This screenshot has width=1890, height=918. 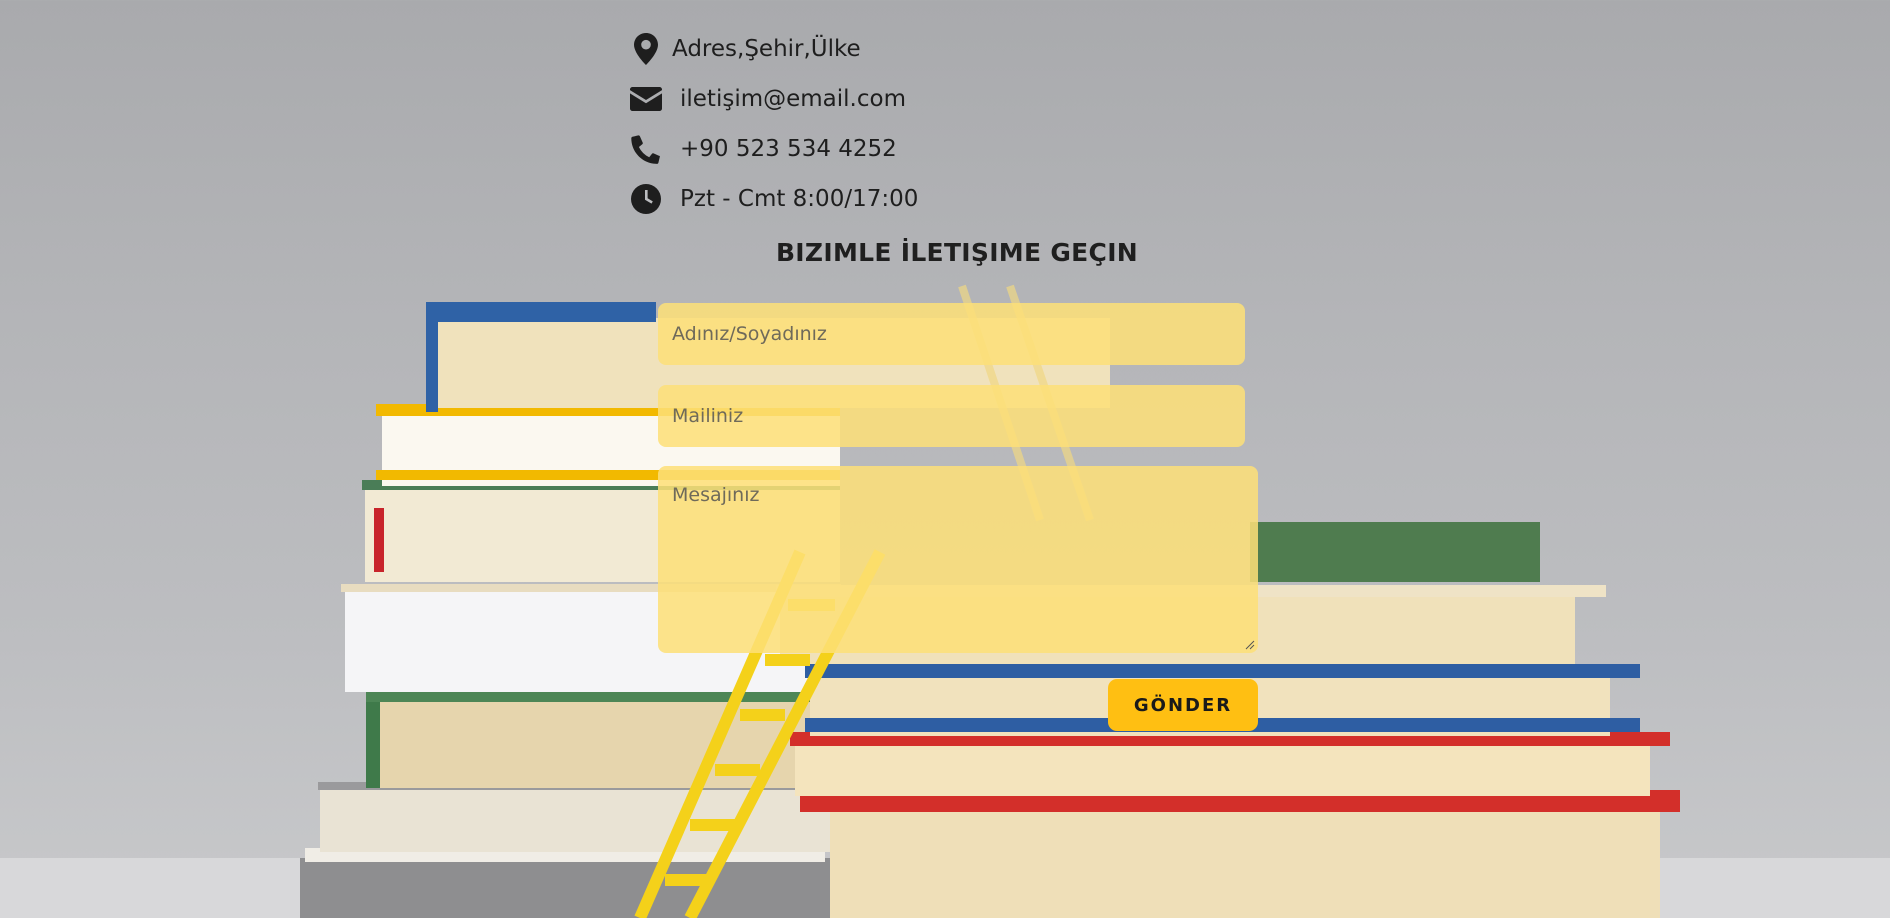 I want to click on contact-hours-text: Pzt - Cmt 8:00/17:00, so click(x=799, y=199).